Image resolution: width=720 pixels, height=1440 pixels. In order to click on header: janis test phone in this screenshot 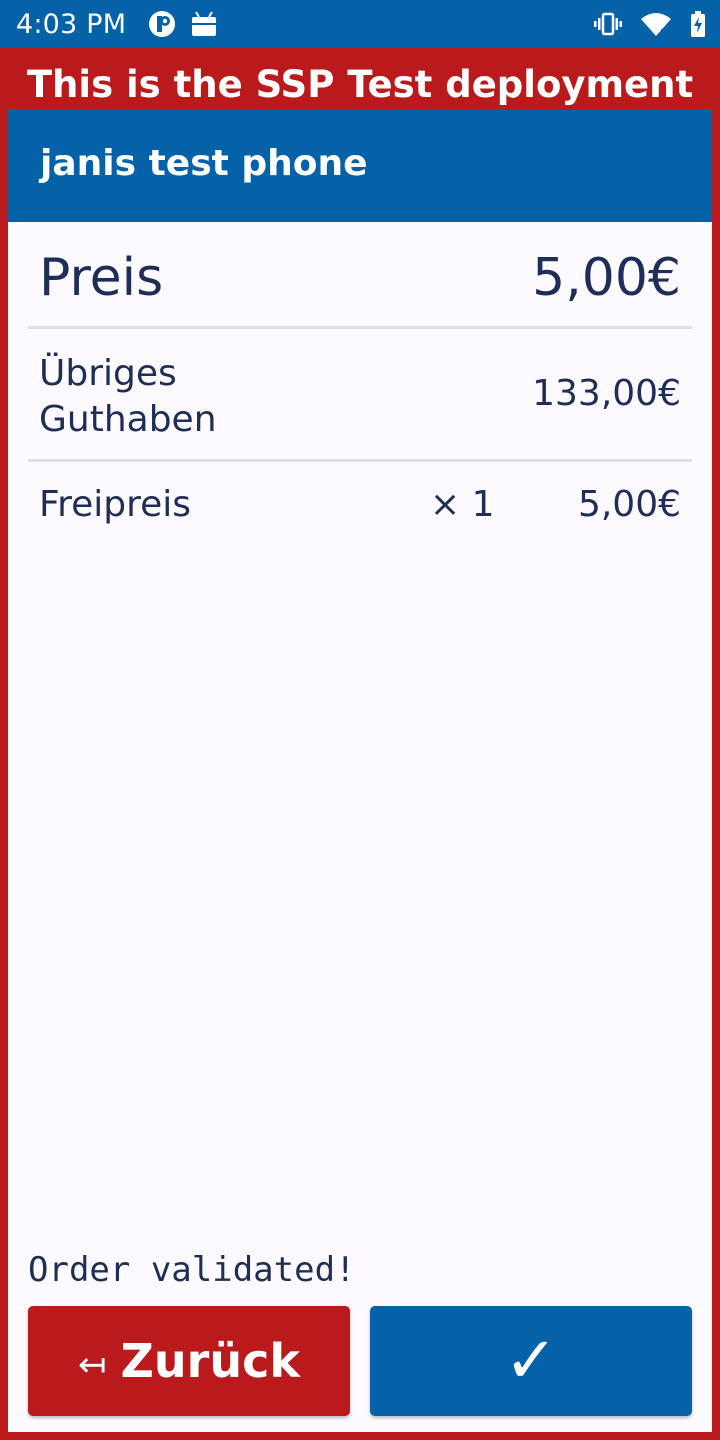, I will do `click(360, 166)`.